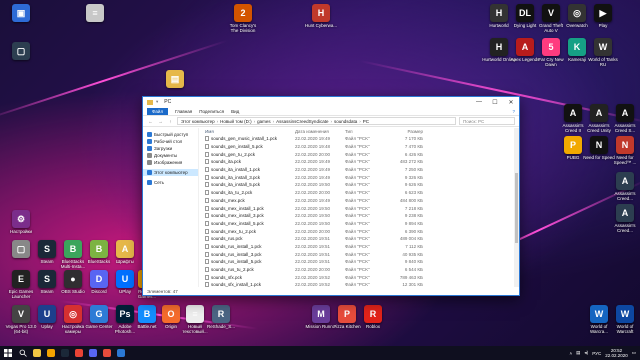 This screenshot has width=640, height=360. What do you see at coordinates (236, 121) in the screenshot?
I see `breadcrumb-item: Новый том (D:)` at bounding box center [236, 121].